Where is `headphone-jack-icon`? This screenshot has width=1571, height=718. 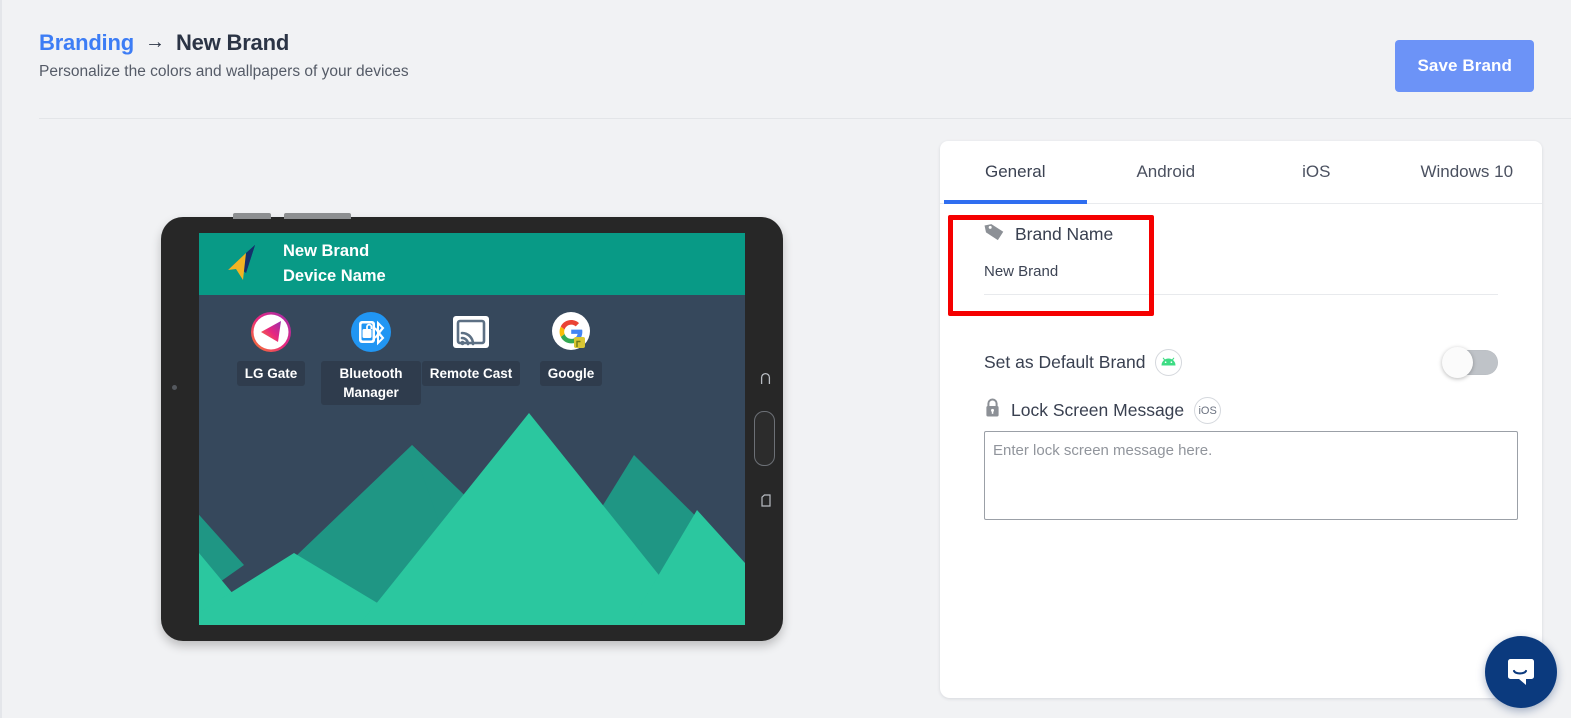 headphone-jack-icon is located at coordinates (765, 379).